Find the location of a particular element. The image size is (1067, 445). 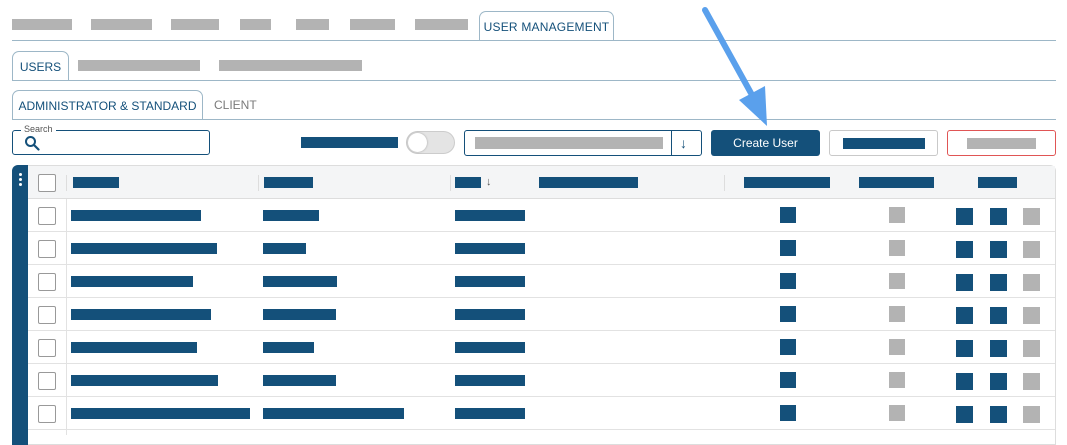

header-col-5-redacted is located at coordinates (787, 182).